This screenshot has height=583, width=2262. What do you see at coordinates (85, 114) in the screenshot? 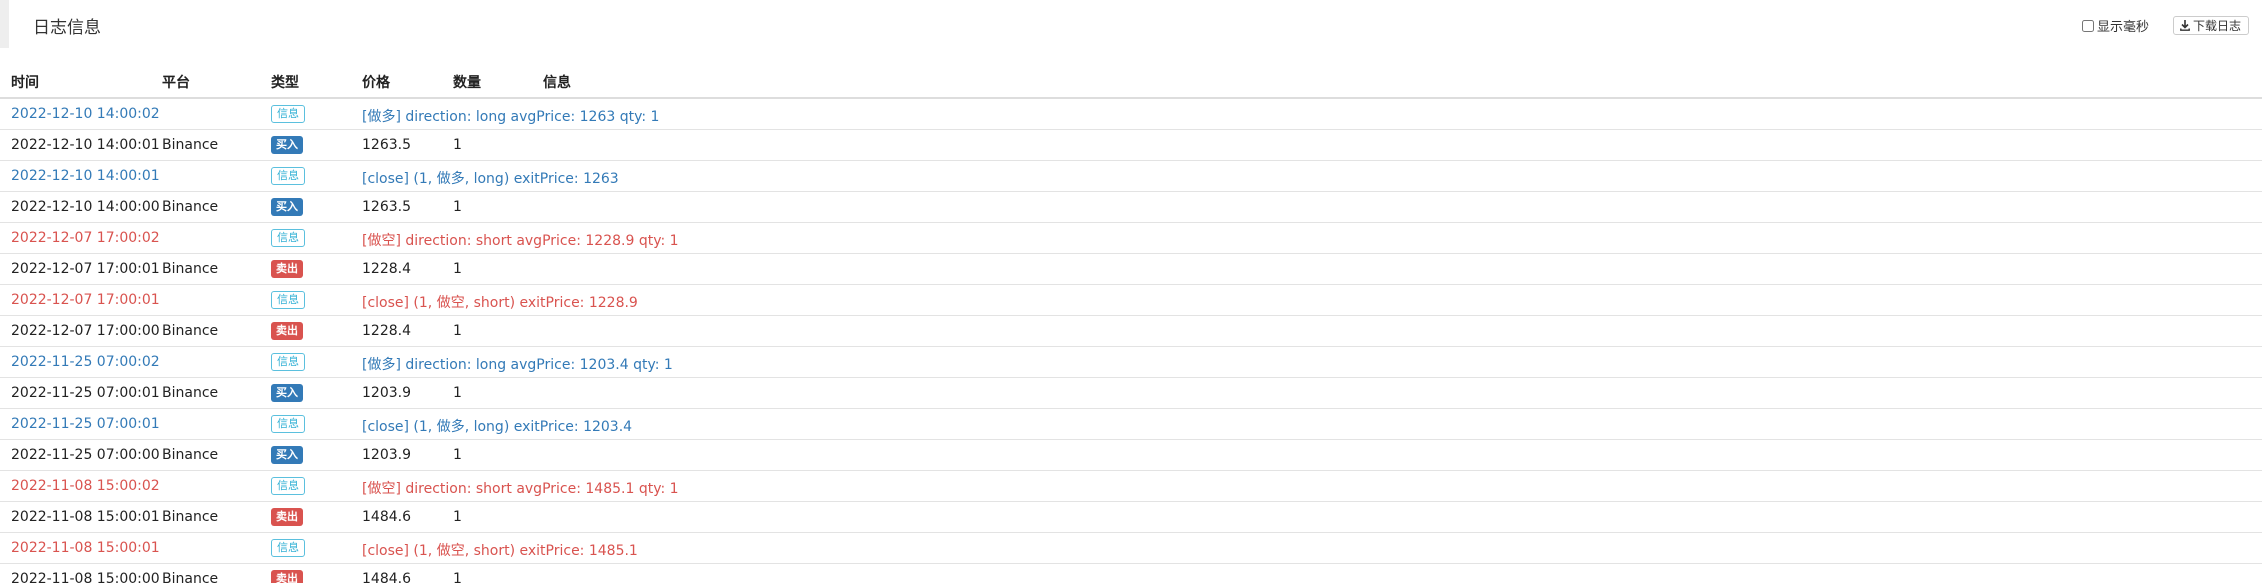
I see `log-time: 2022-12-10 14:00:02` at bounding box center [85, 114].